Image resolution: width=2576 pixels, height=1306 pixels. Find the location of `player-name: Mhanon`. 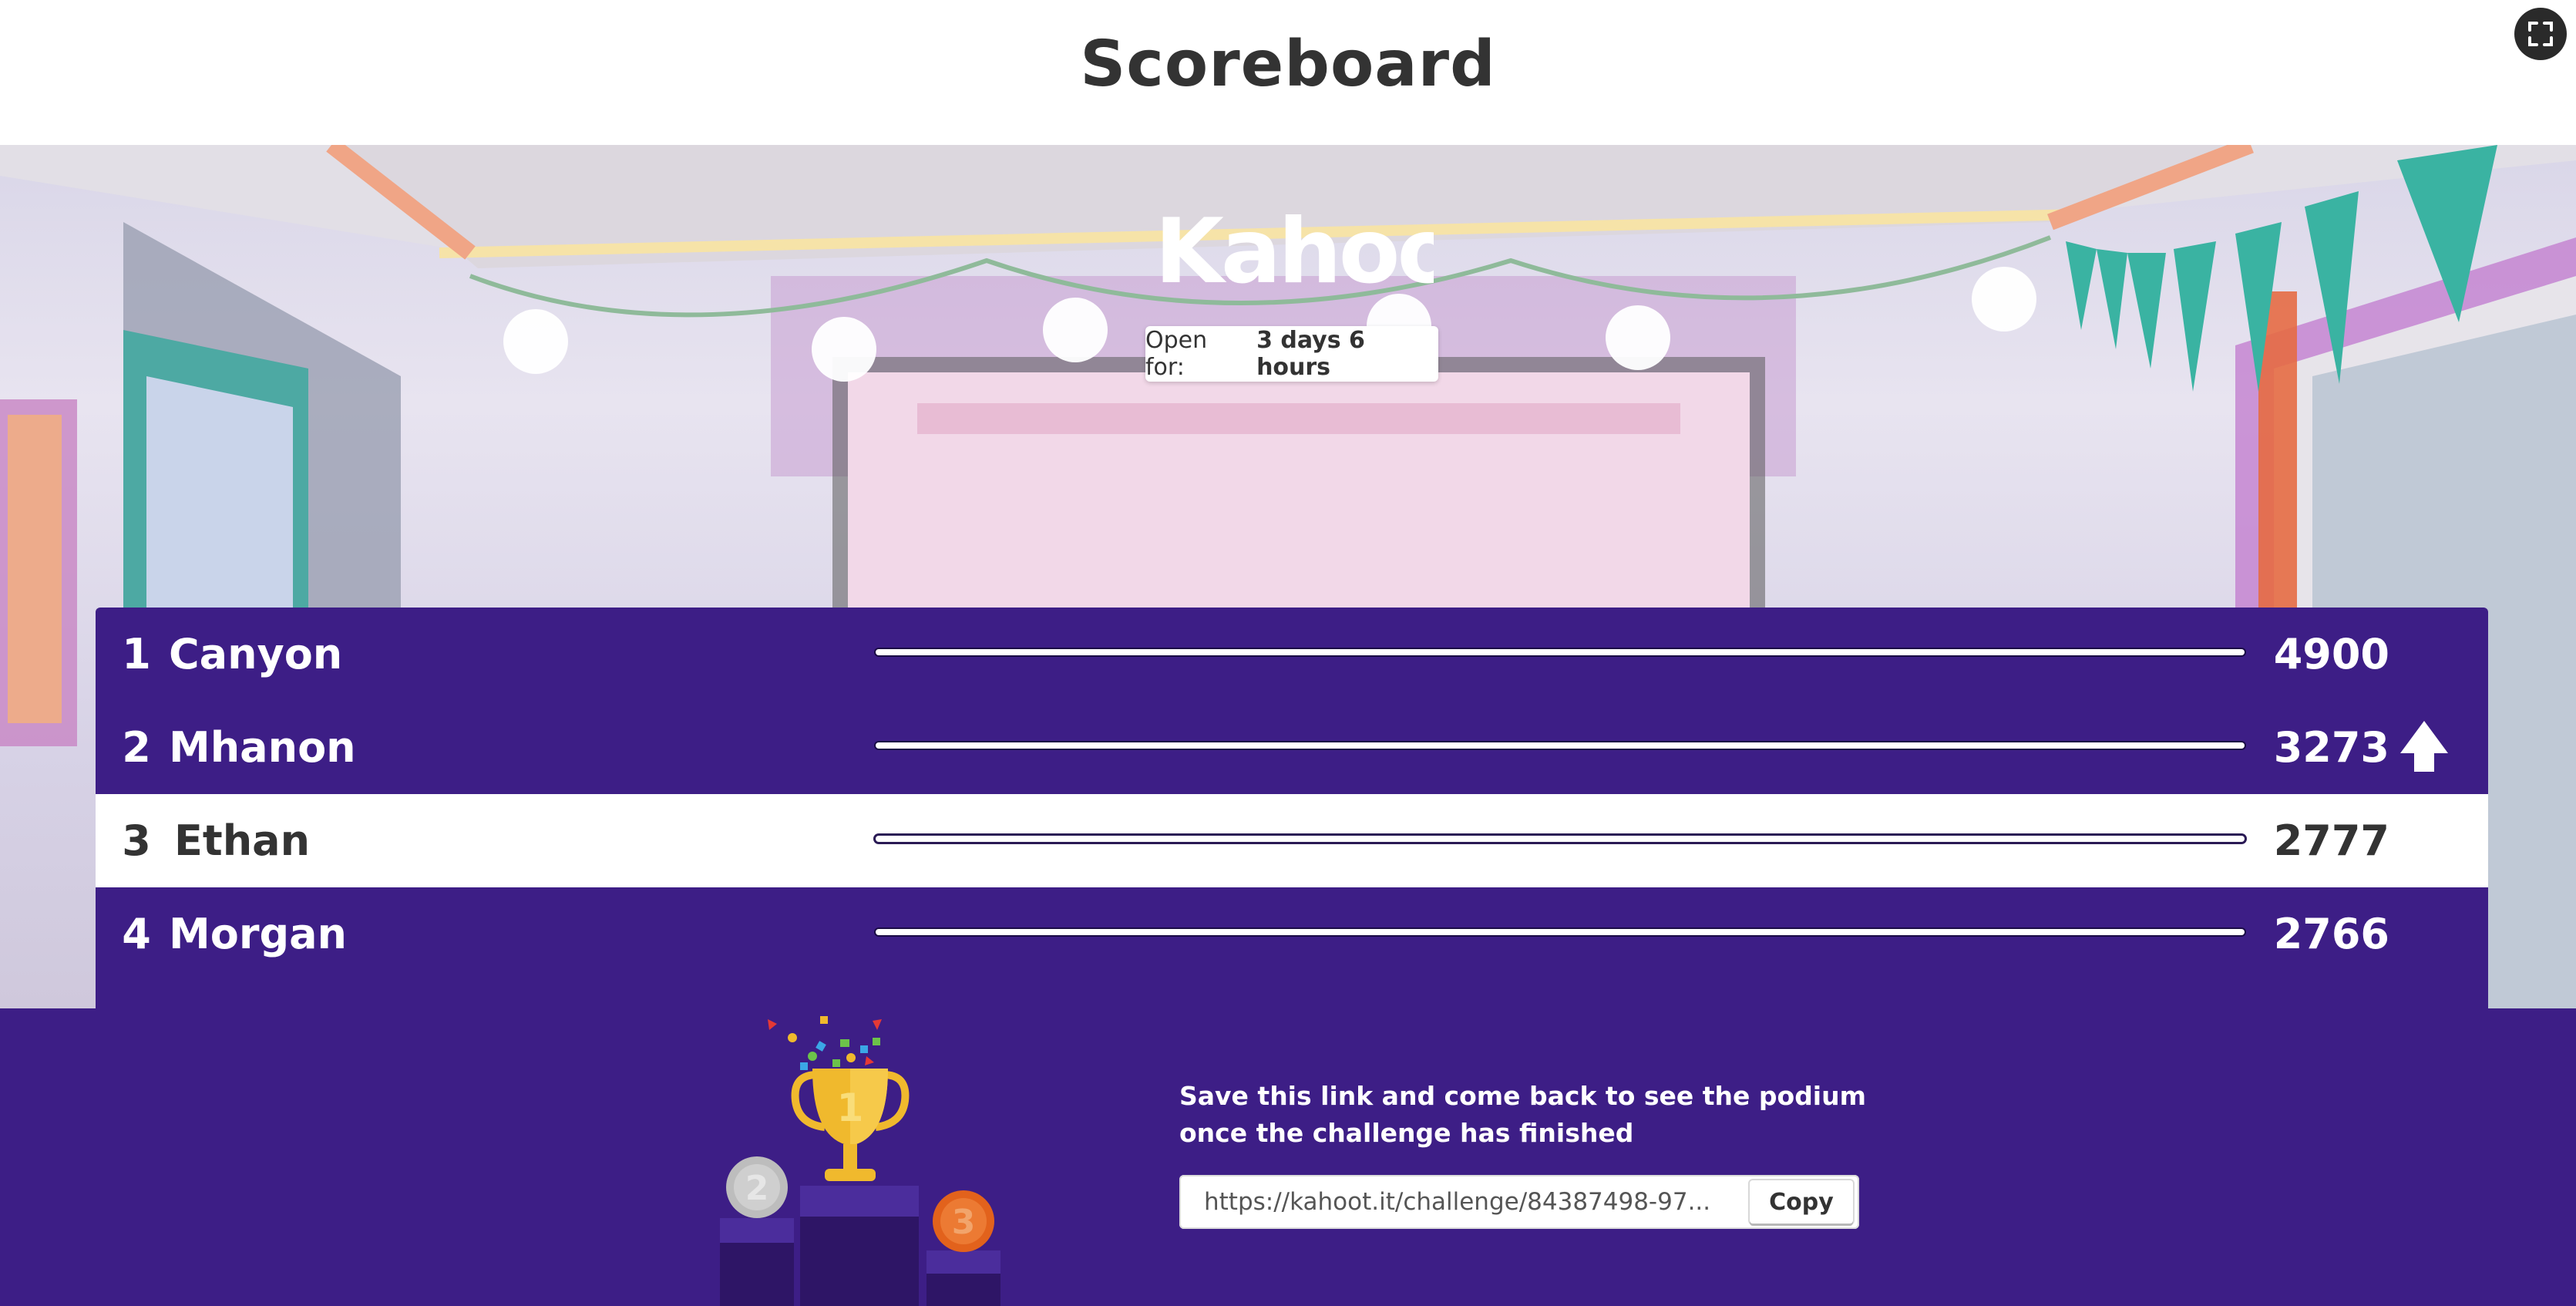

player-name: Mhanon is located at coordinates (262, 747).